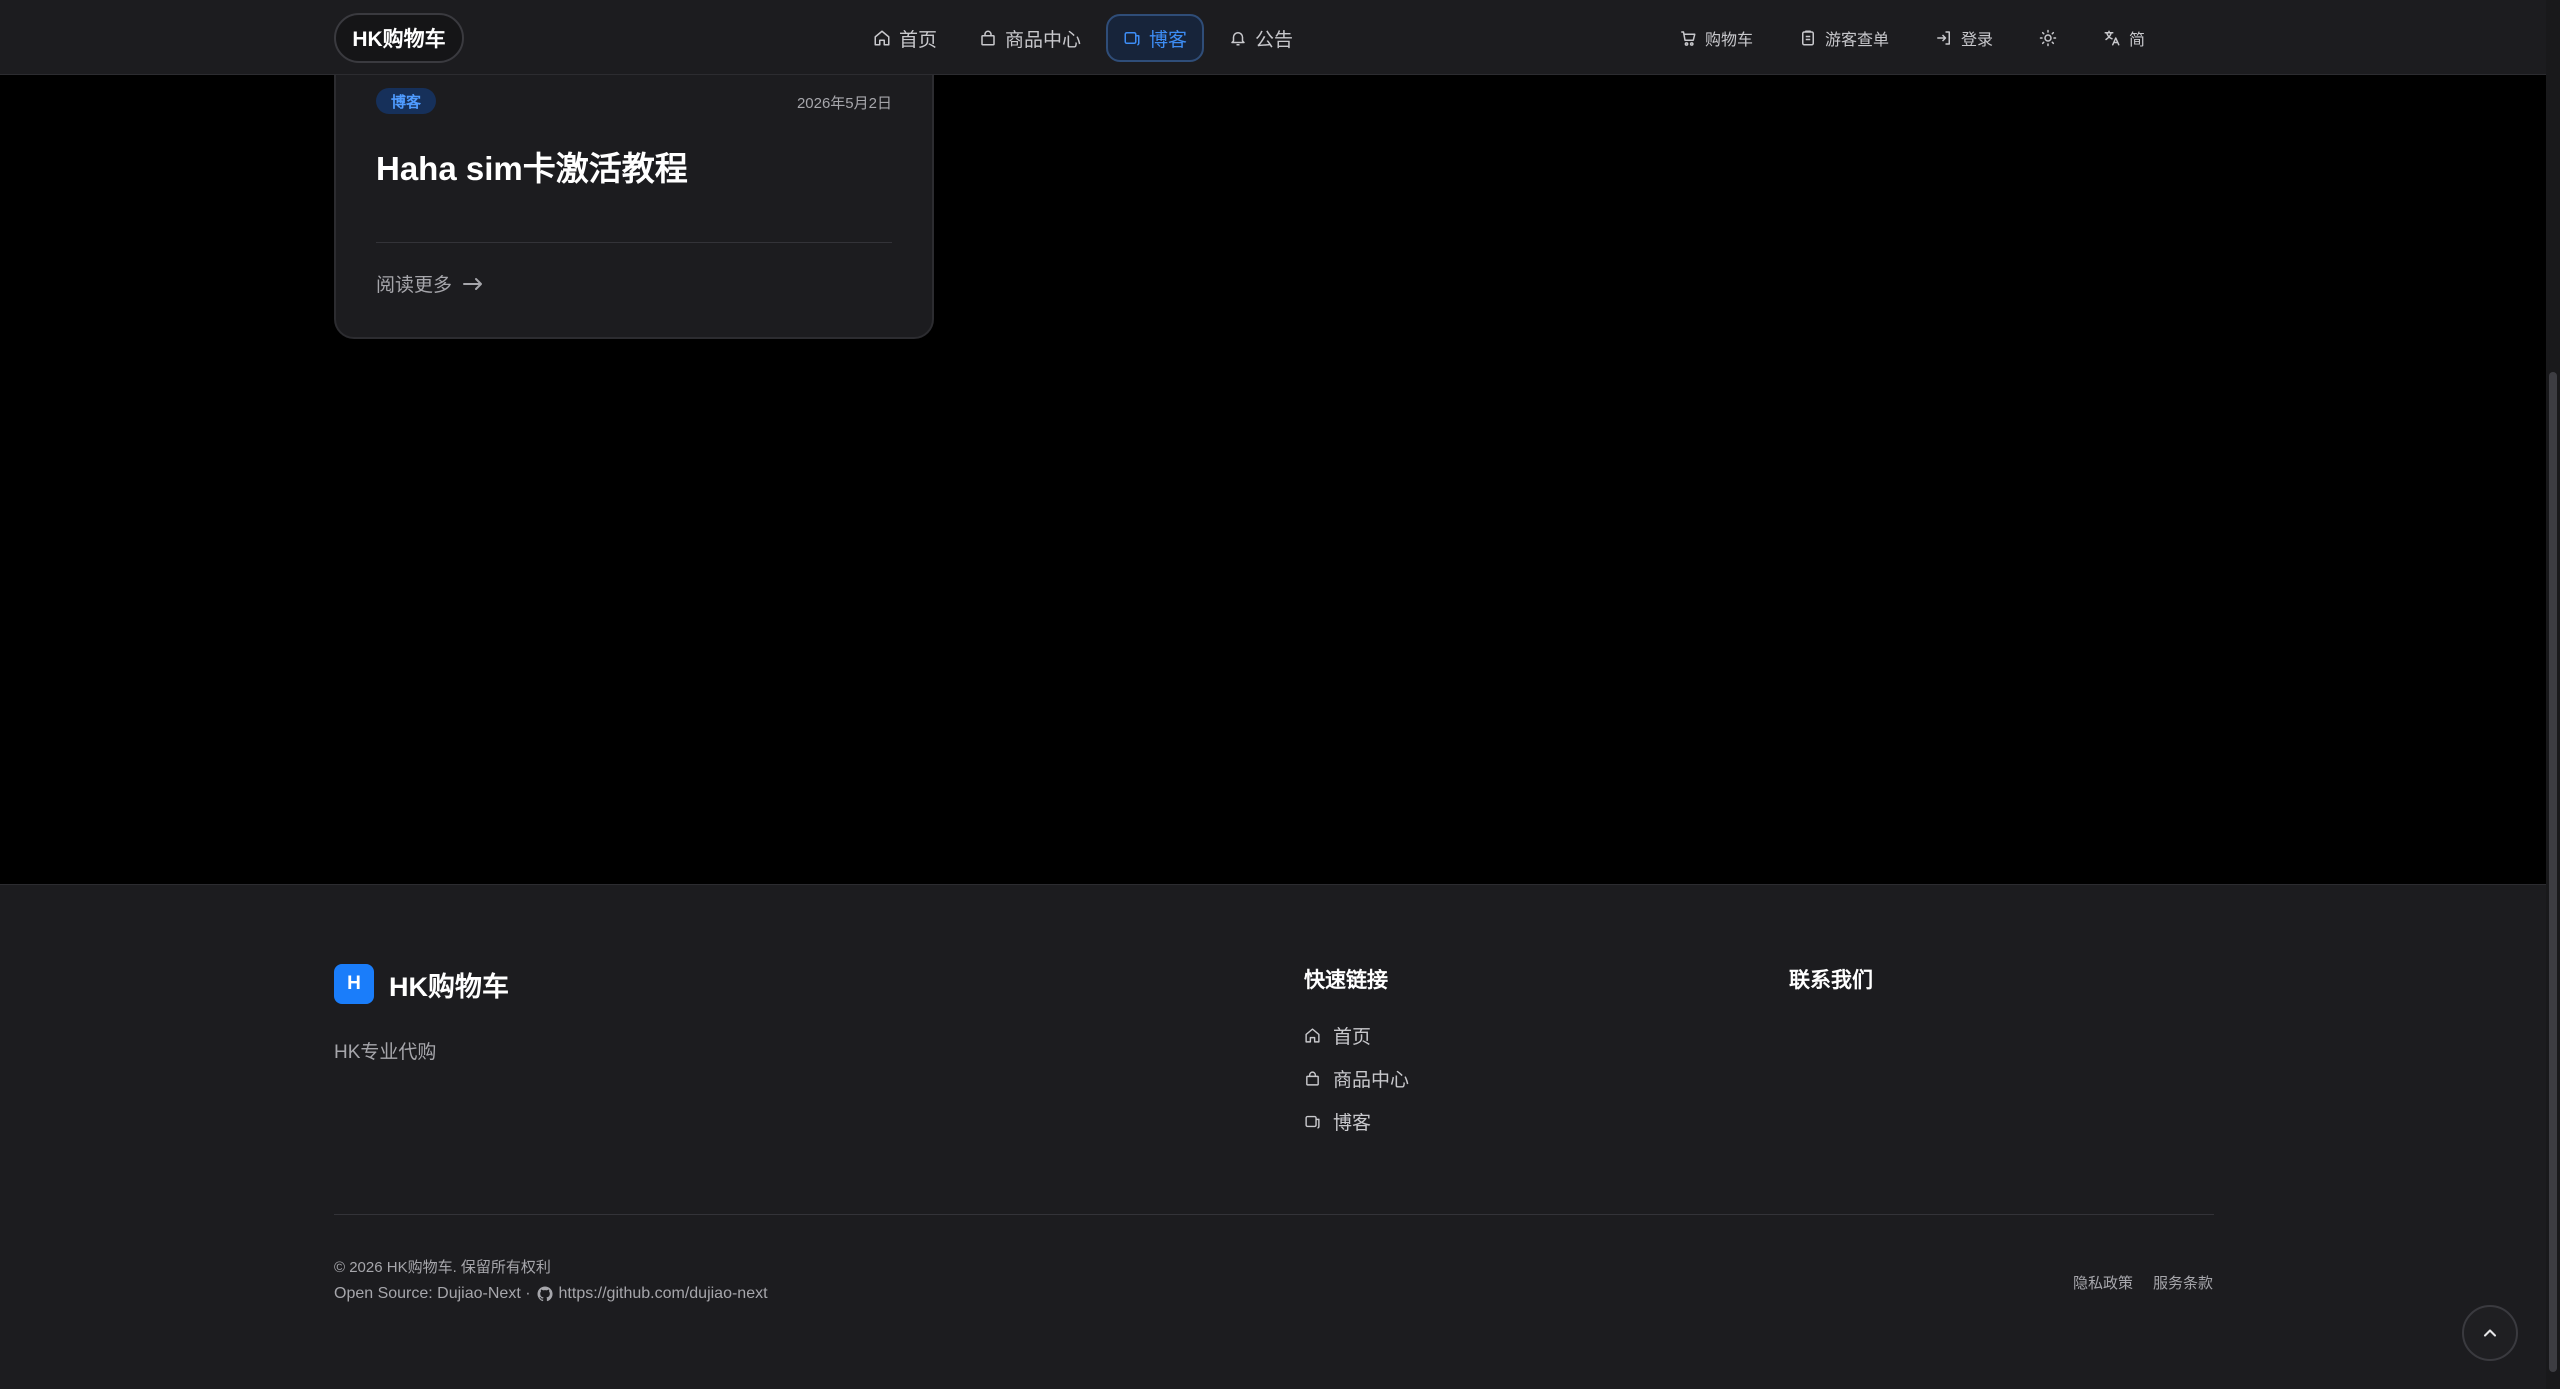 This screenshot has width=2560, height=1389. I want to click on nav-blog: 博客, so click(1155, 38).